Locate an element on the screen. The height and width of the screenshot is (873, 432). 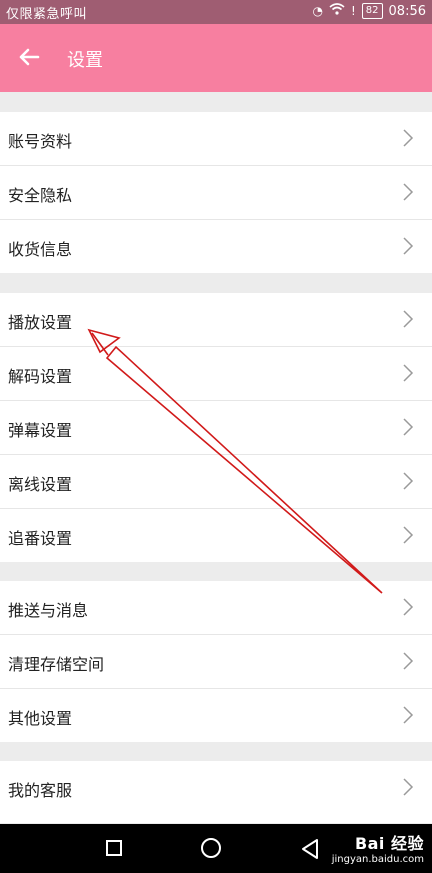
settings-item-security-privacy: 安全隐私 is located at coordinates (216, 193).